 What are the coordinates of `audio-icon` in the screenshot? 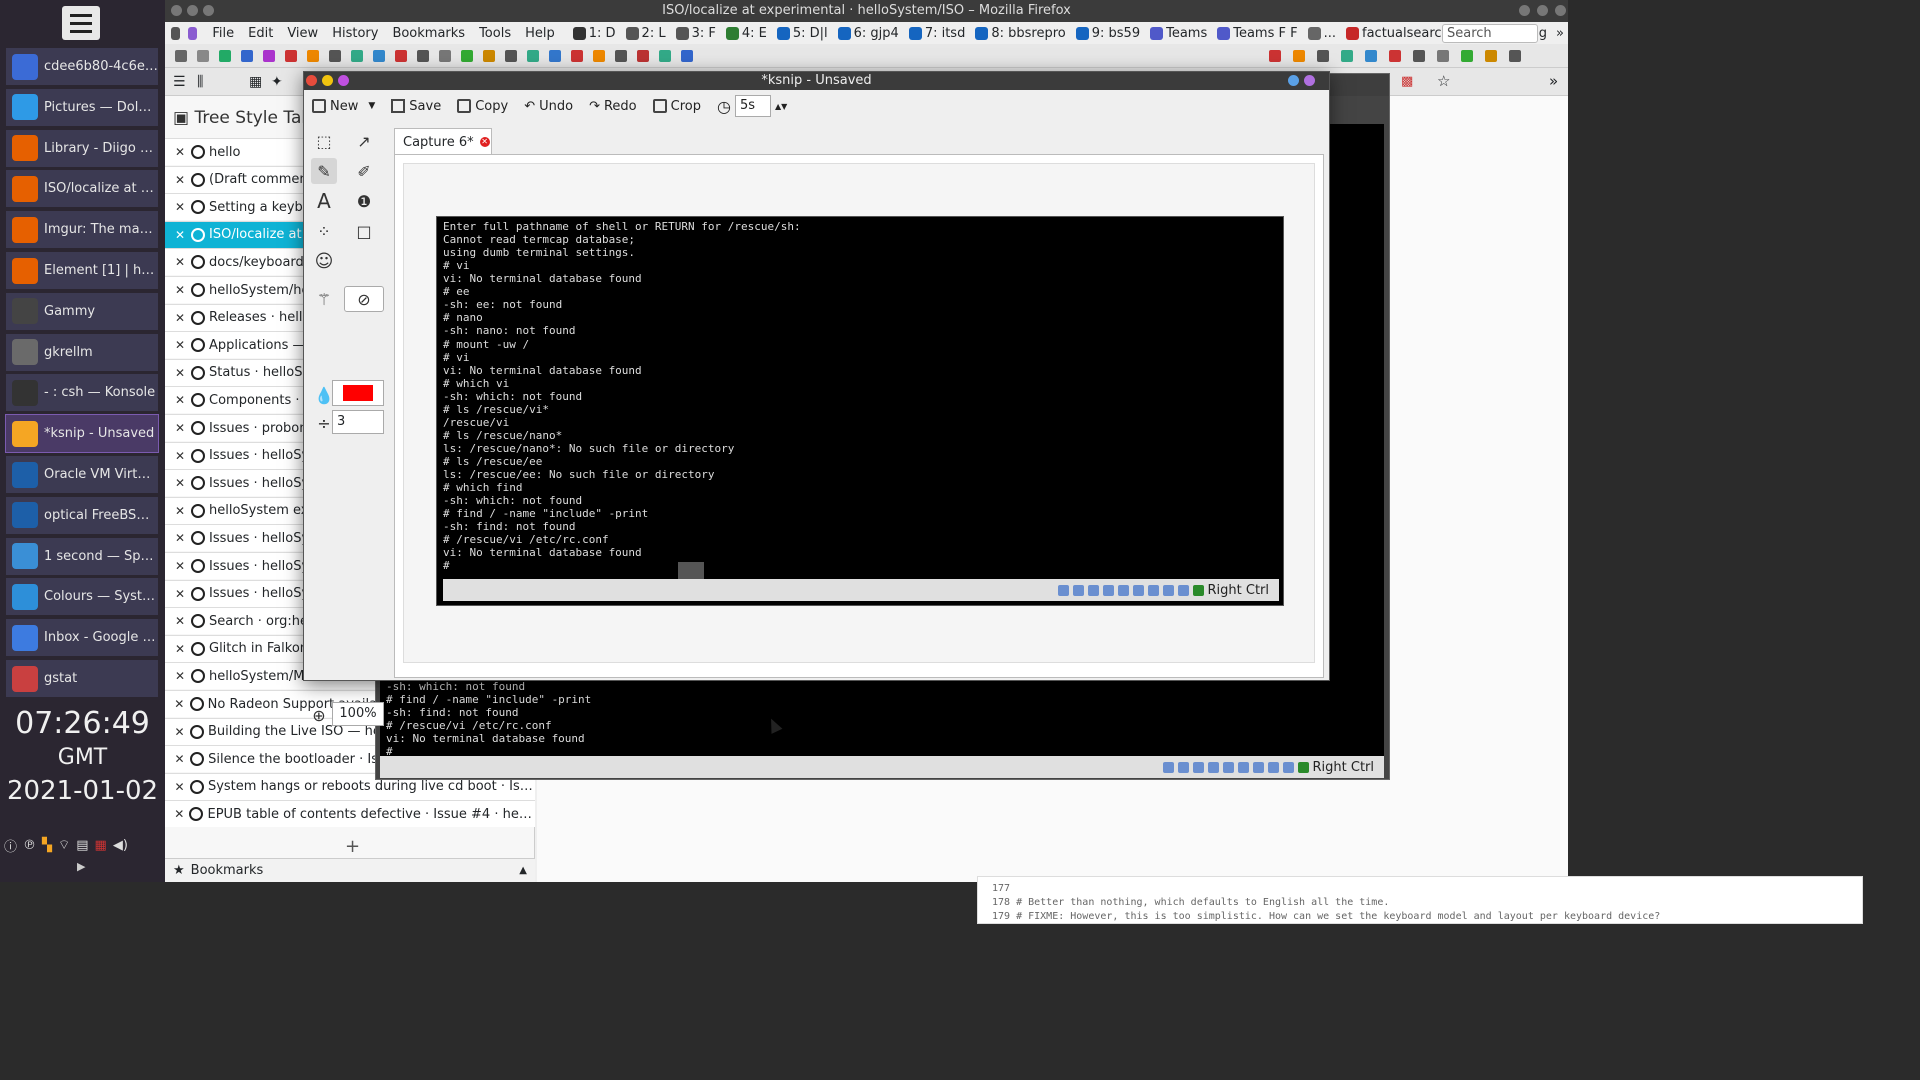 It's located at (1198, 767).